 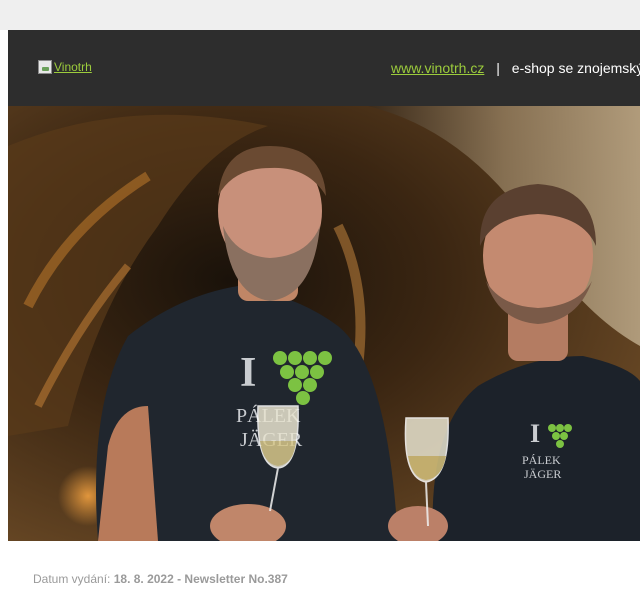 I want to click on issue-value: 18. 8. 2022 - Newsletter No.387, so click(x=200, y=579).